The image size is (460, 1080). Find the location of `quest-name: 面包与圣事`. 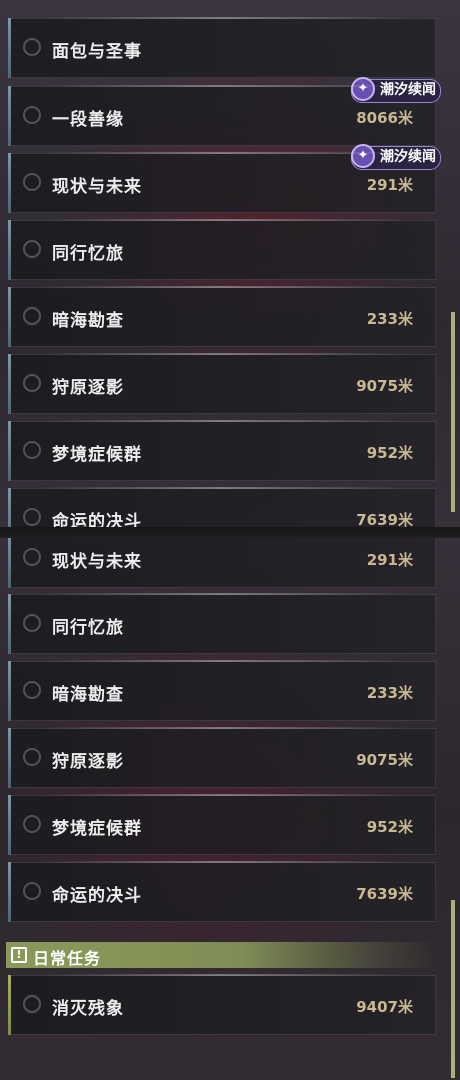

quest-name: 面包与圣事 is located at coordinates (97, 52).